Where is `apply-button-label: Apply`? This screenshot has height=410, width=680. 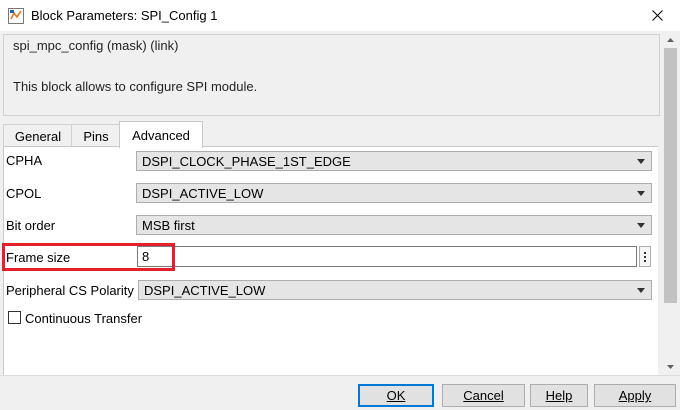
apply-button-label: Apply is located at coordinates (635, 395).